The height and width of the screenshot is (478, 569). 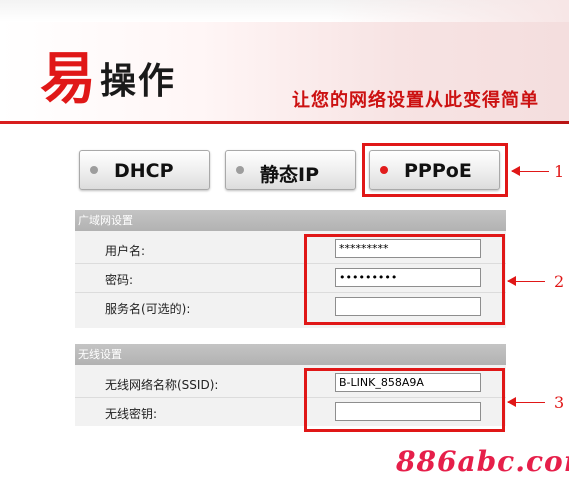 I want to click on wan-settings-title: 广域网设置, so click(x=290, y=220).